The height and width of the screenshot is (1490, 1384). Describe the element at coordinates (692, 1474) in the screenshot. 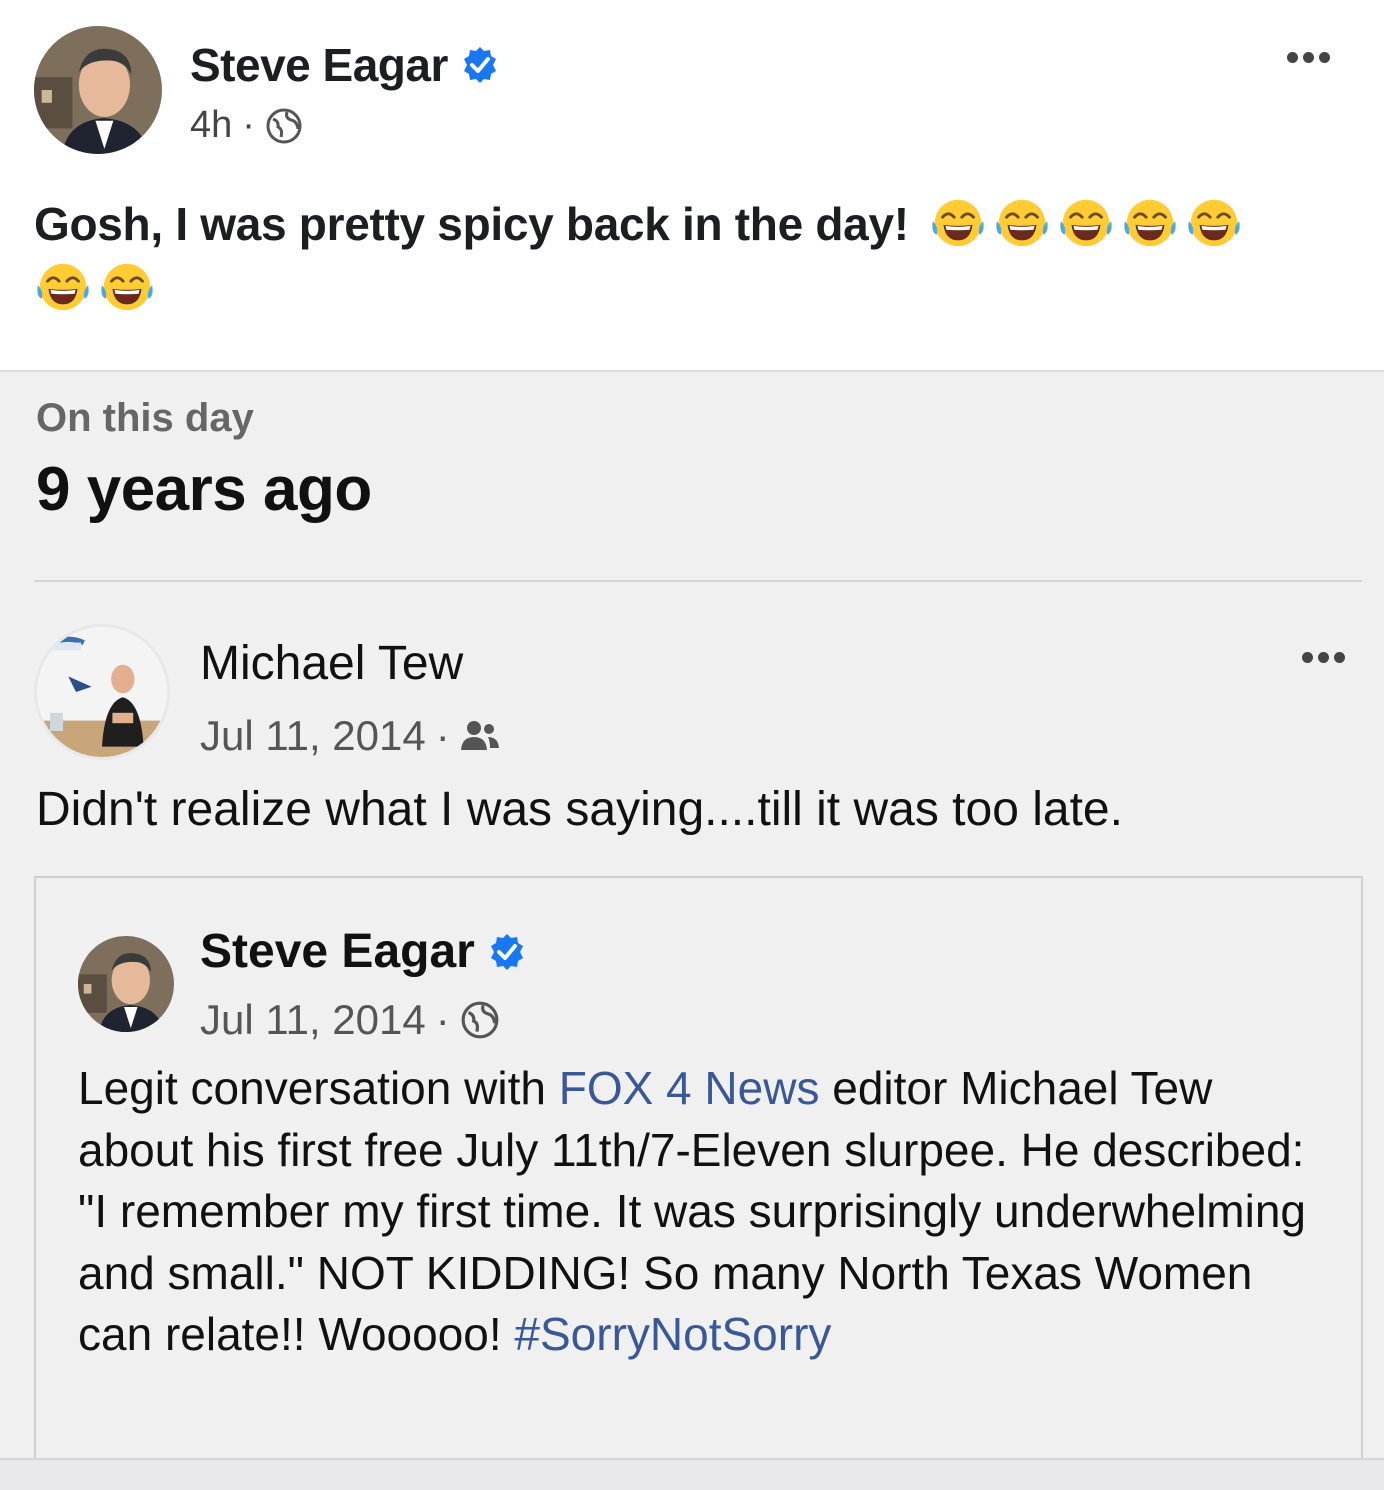

I see `bottom-edge` at that location.